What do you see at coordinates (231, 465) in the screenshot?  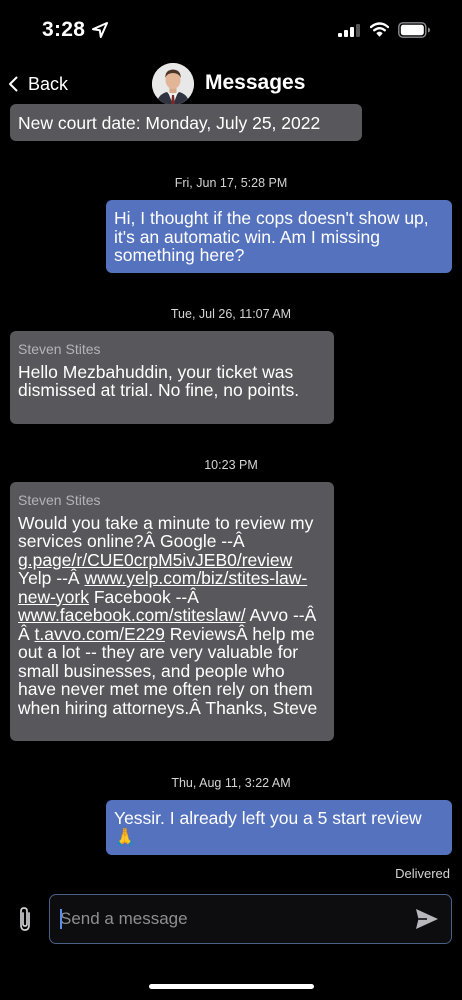 I see `timestamp: 10:23 PM` at bounding box center [231, 465].